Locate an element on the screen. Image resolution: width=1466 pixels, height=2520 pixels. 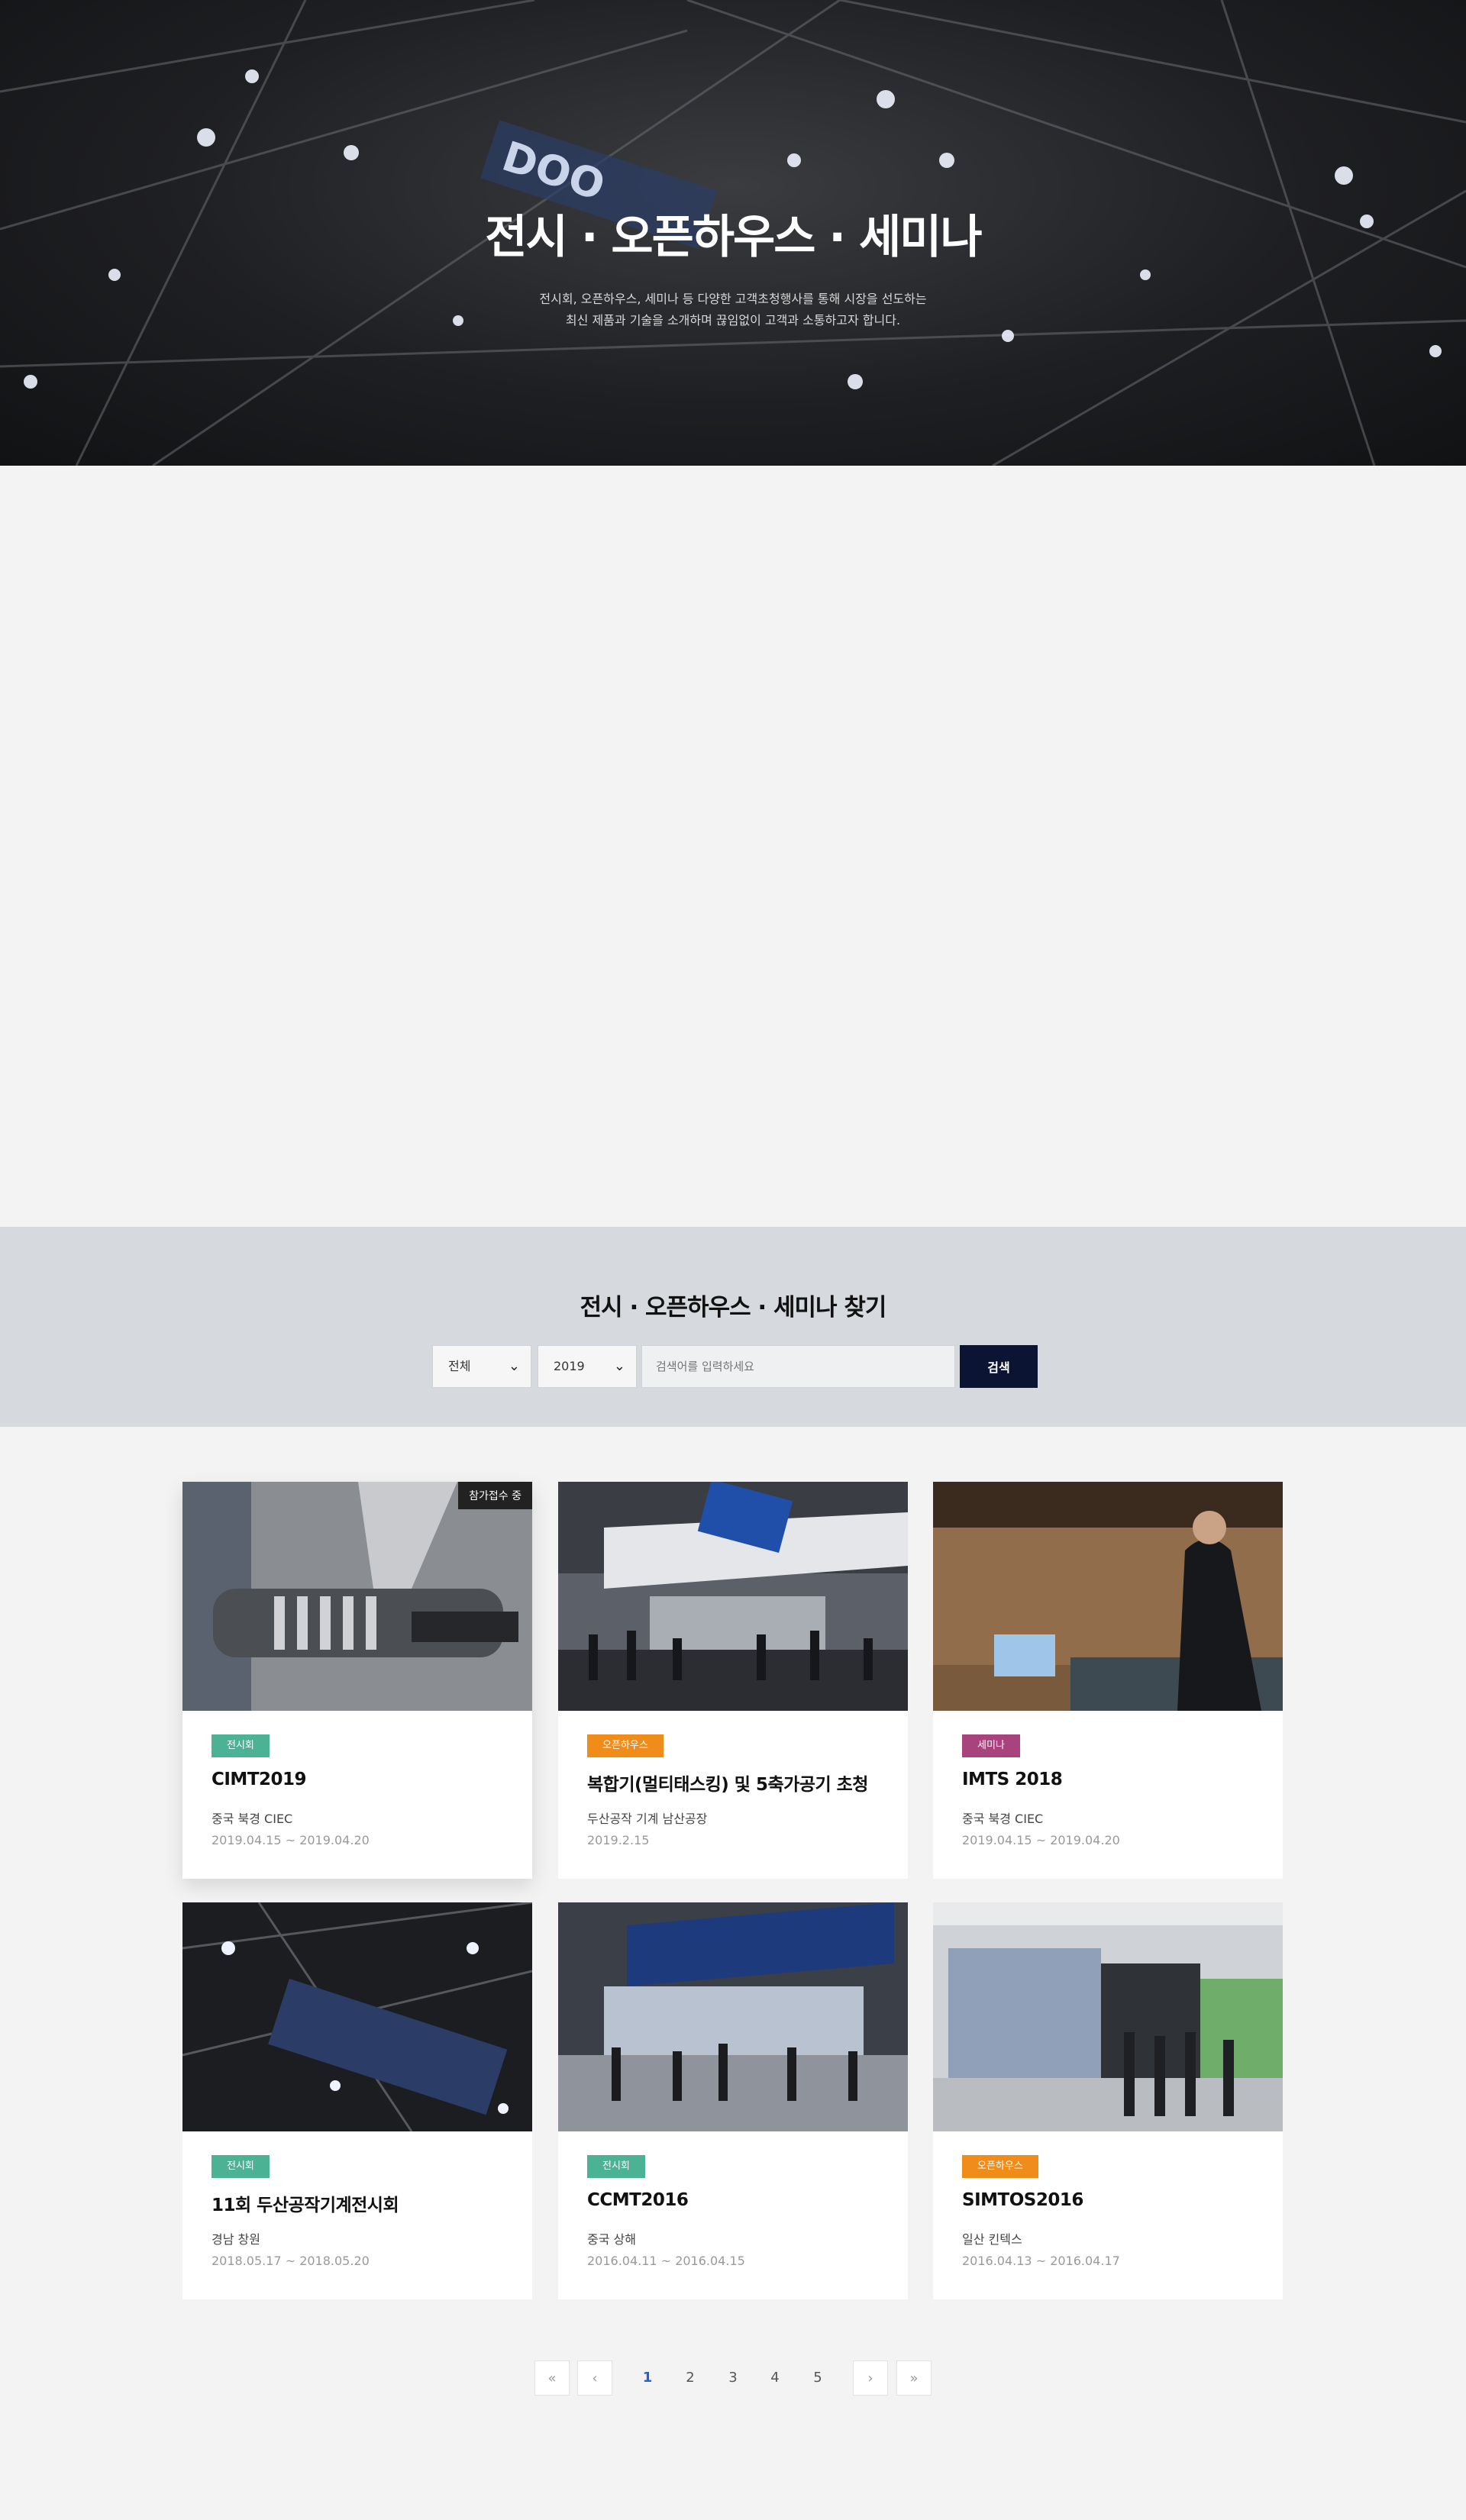
event-title: CIMT2019 is located at coordinates (259, 1779).